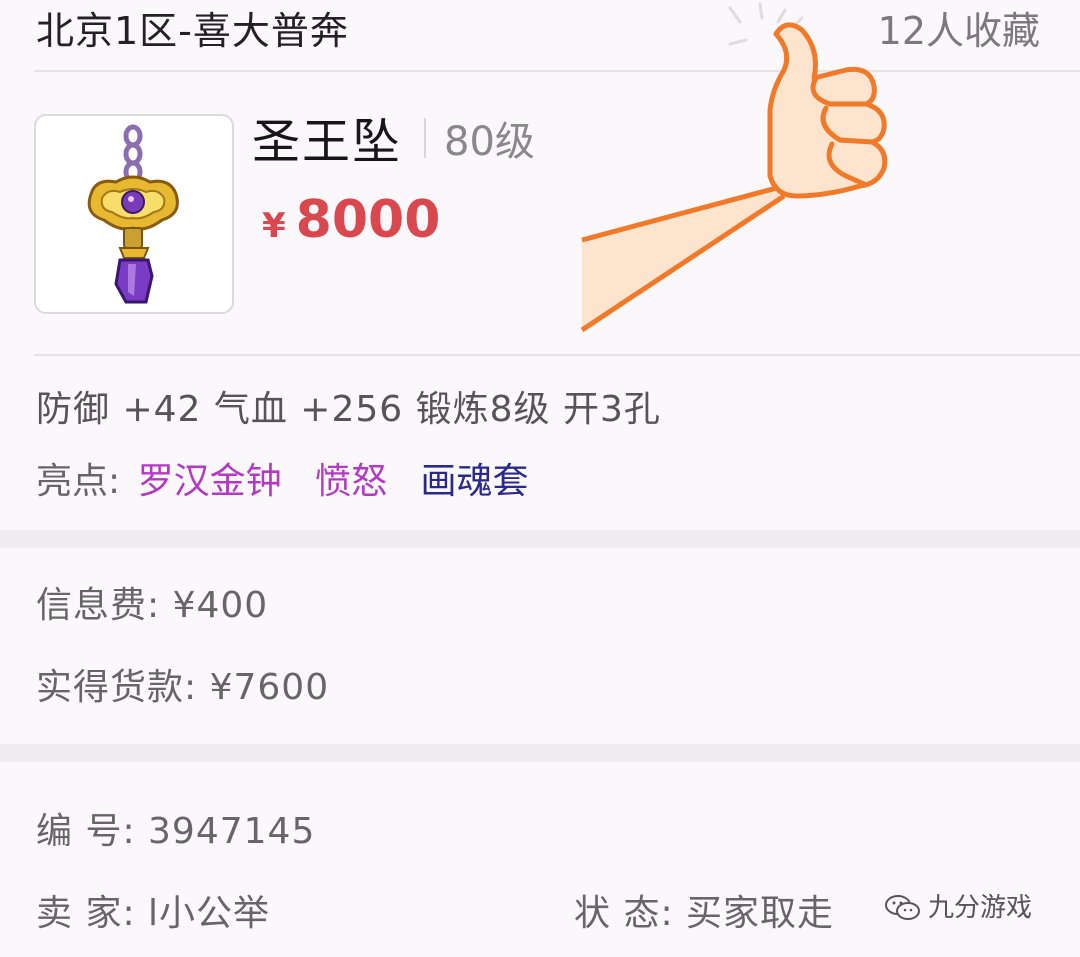 The height and width of the screenshot is (957, 1080). I want to click on highlight-tag: 画魂套, so click(474, 481).